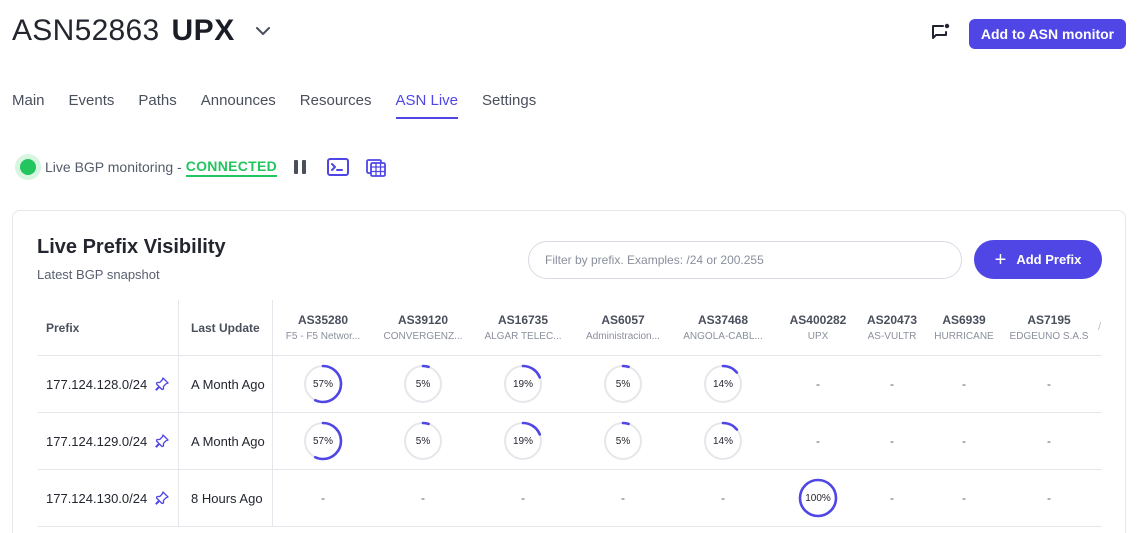 Image resolution: width=1137 pixels, height=533 pixels. What do you see at coordinates (1100, 327) in the screenshot?
I see `column-overflow-indicator: /` at bounding box center [1100, 327].